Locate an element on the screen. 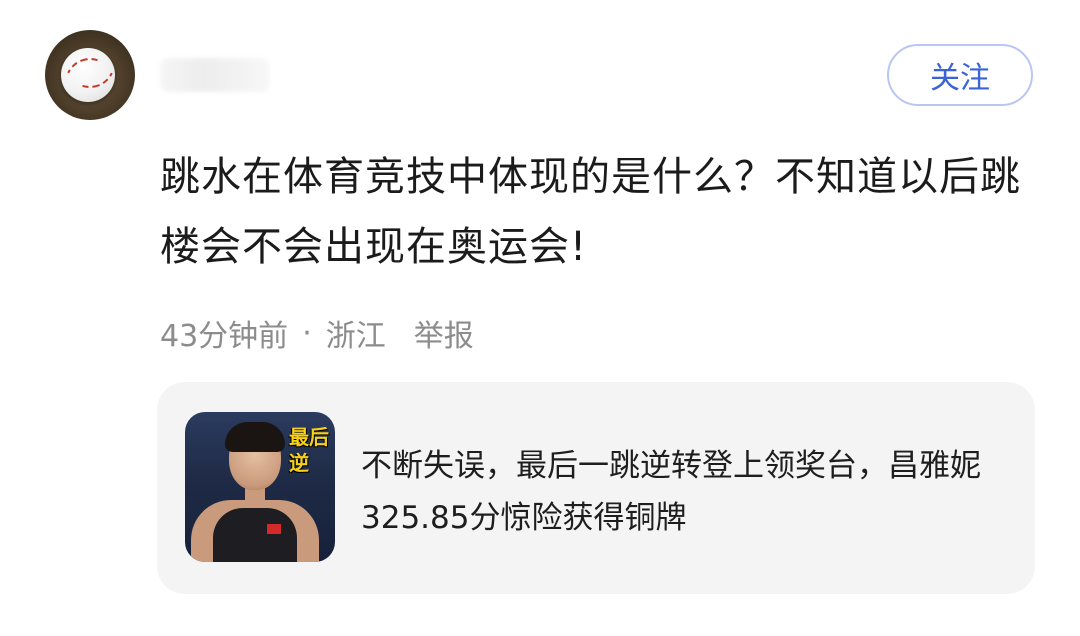 This screenshot has width=1080, height=636. thumb-hair is located at coordinates (255, 437).